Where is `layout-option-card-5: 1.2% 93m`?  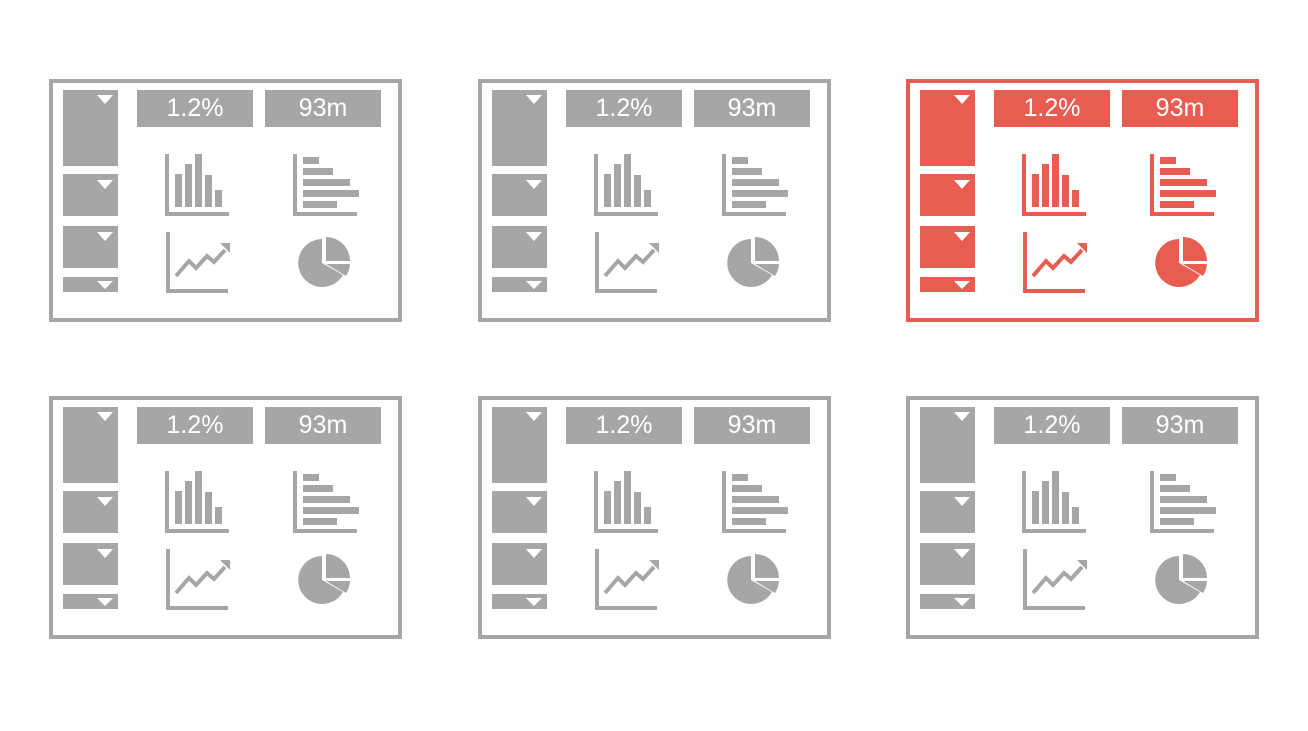
layout-option-card-5: 1.2% 93m is located at coordinates (654, 517).